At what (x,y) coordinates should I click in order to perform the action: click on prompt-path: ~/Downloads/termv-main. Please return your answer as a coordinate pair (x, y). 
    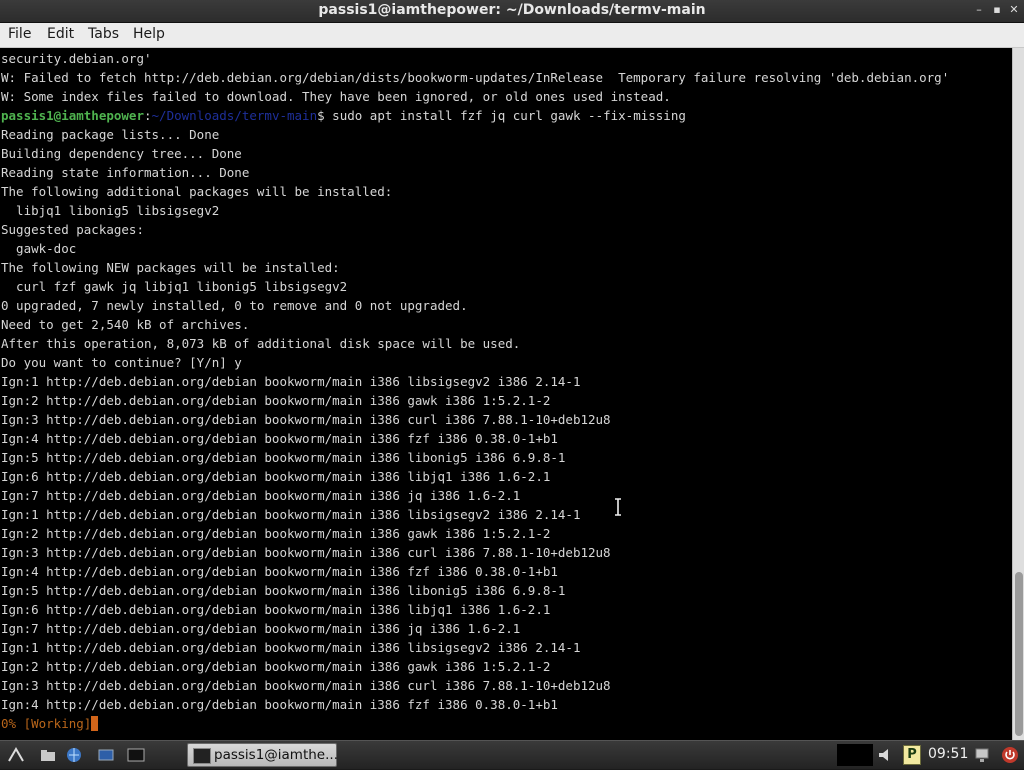
    Looking at the image, I should click on (234, 115).